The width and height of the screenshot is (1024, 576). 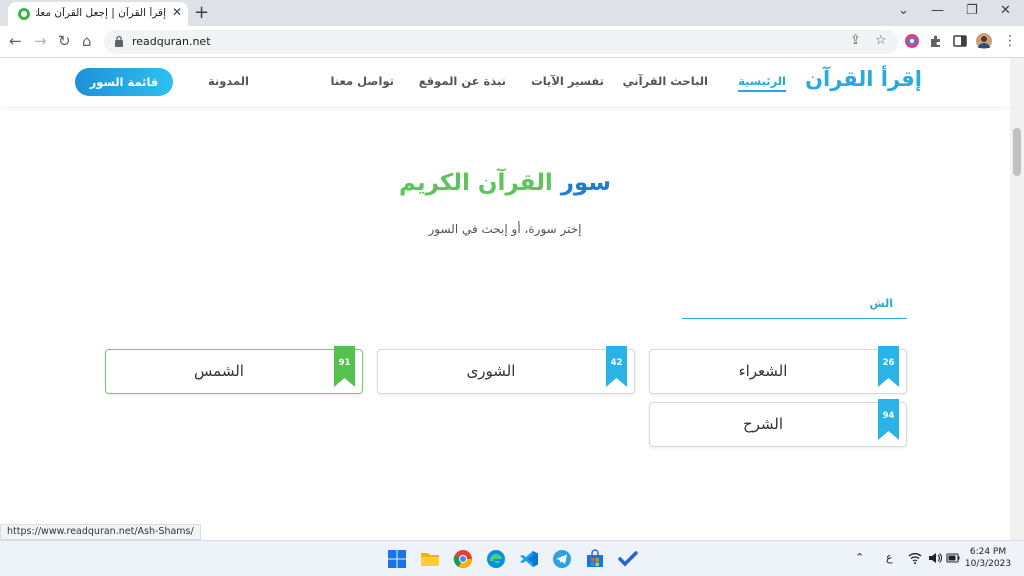 I want to click on nav-quran-search: الباحث القرآني, so click(x=665, y=81).